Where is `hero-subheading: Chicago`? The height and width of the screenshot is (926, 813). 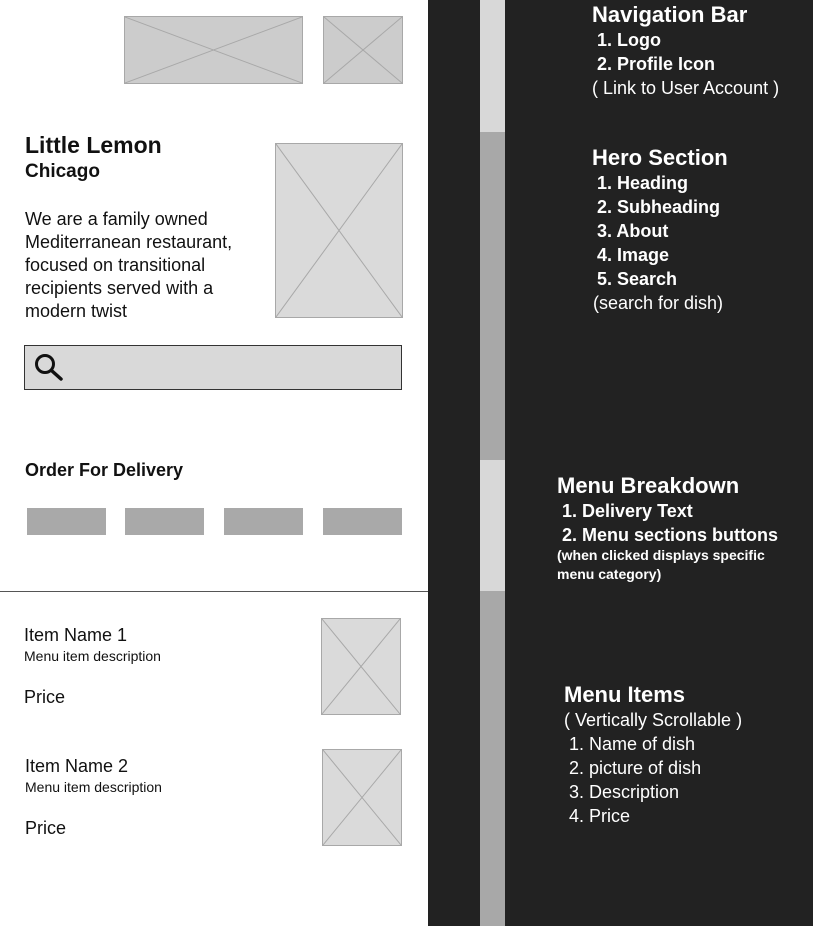
hero-subheading: Chicago is located at coordinates (62, 171).